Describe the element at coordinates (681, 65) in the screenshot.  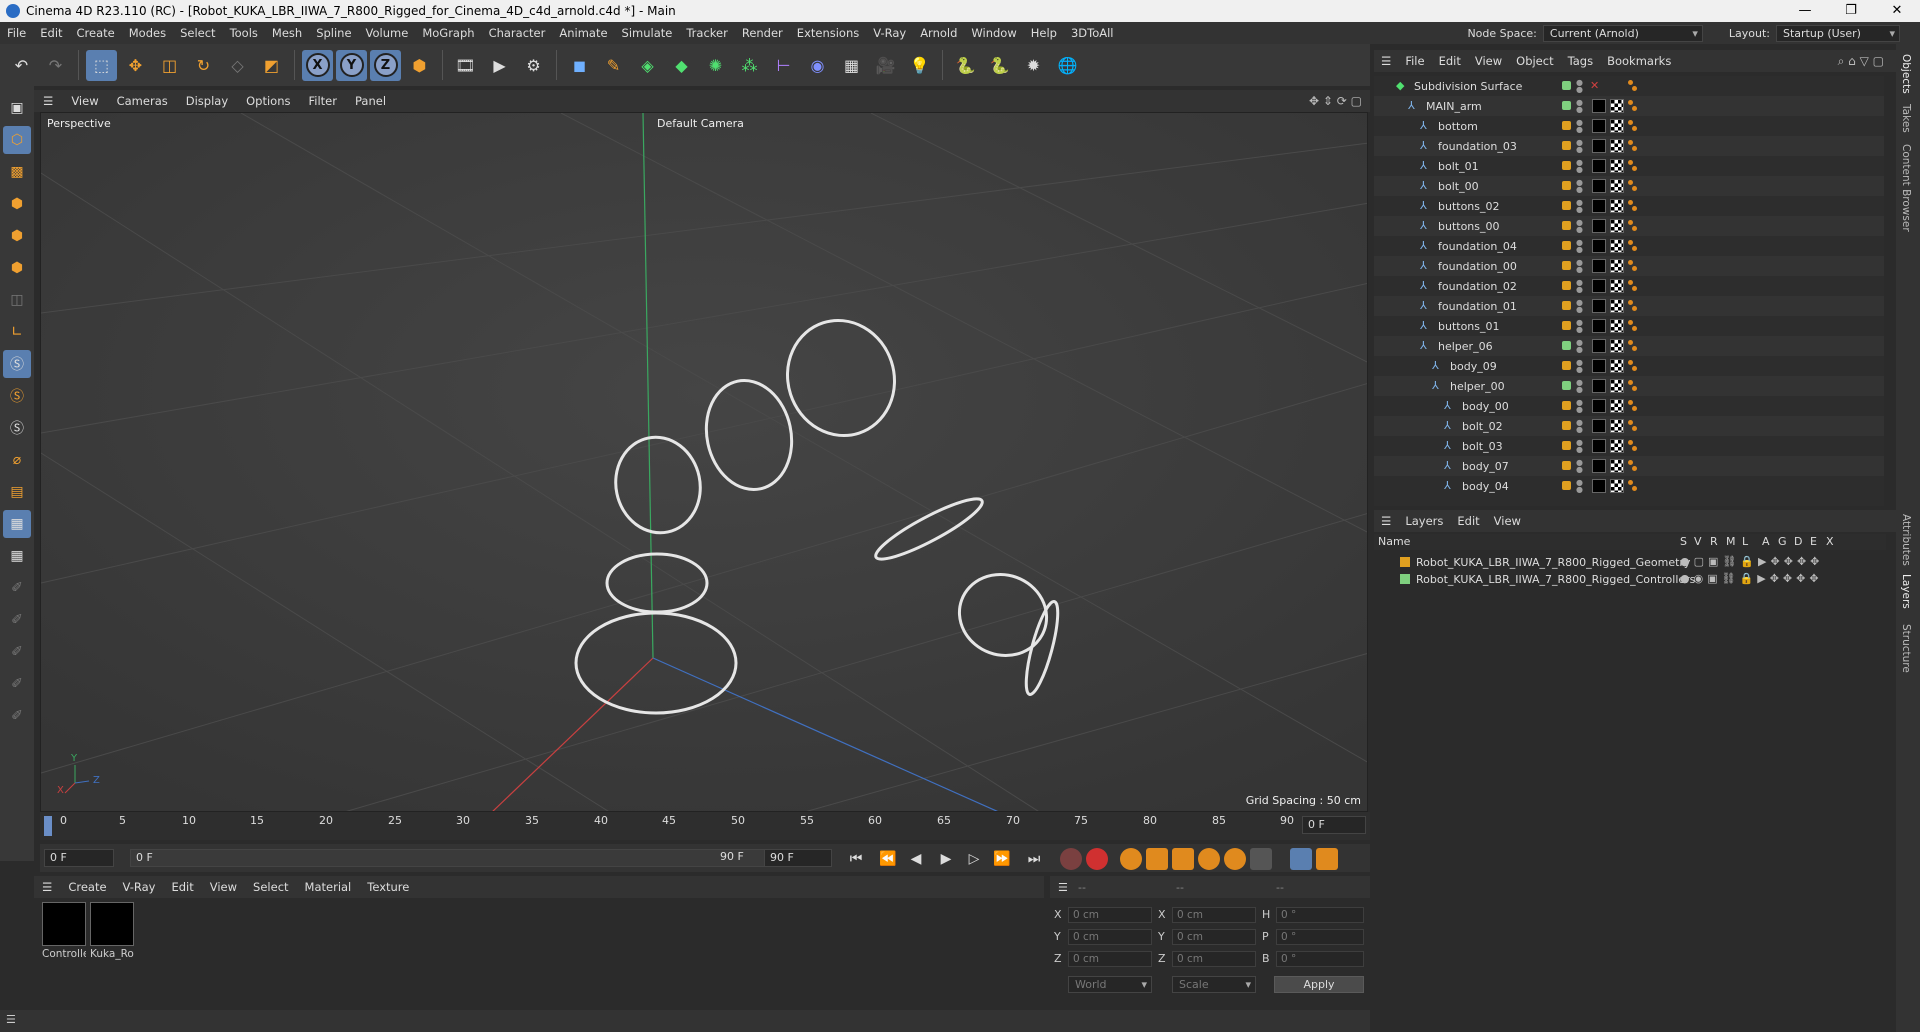
I see `extrude-icon: ◆` at that location.